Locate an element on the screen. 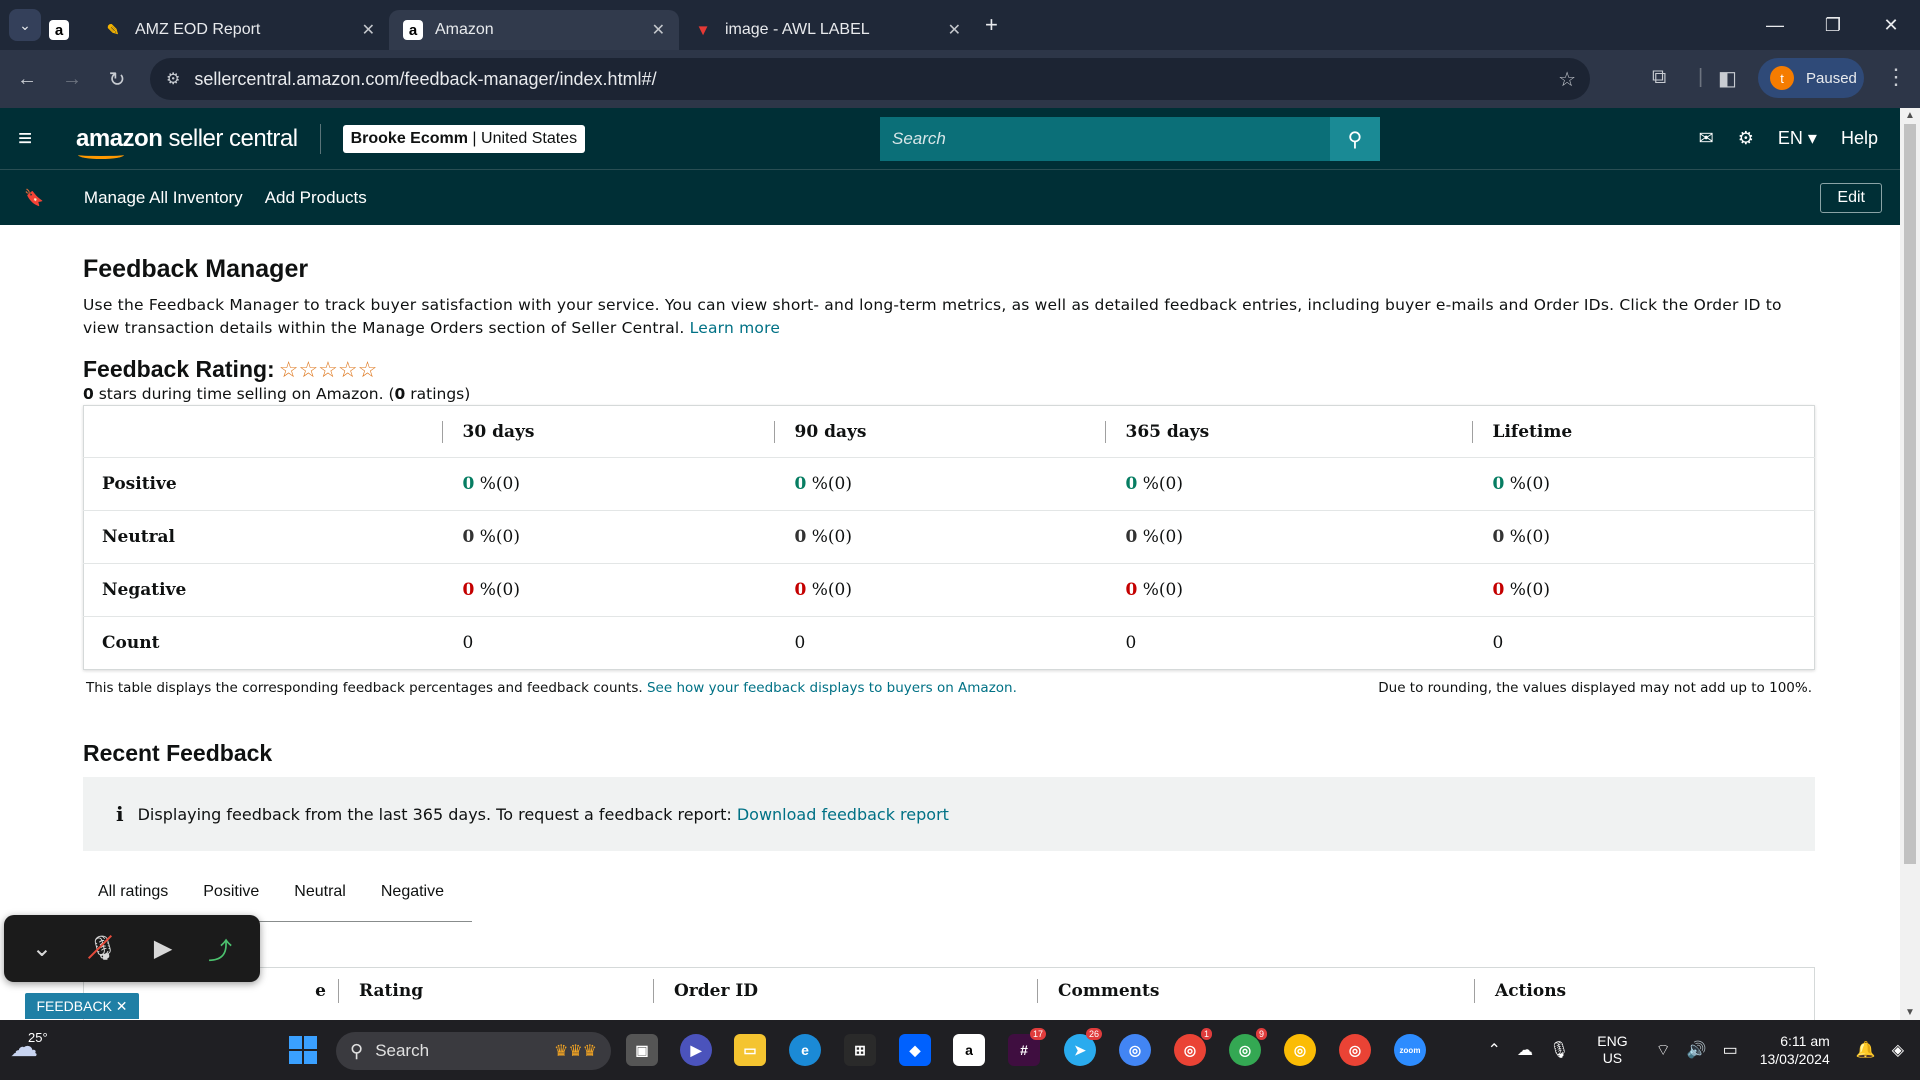  negative-value: 0 is located at coordinates (468, 590).